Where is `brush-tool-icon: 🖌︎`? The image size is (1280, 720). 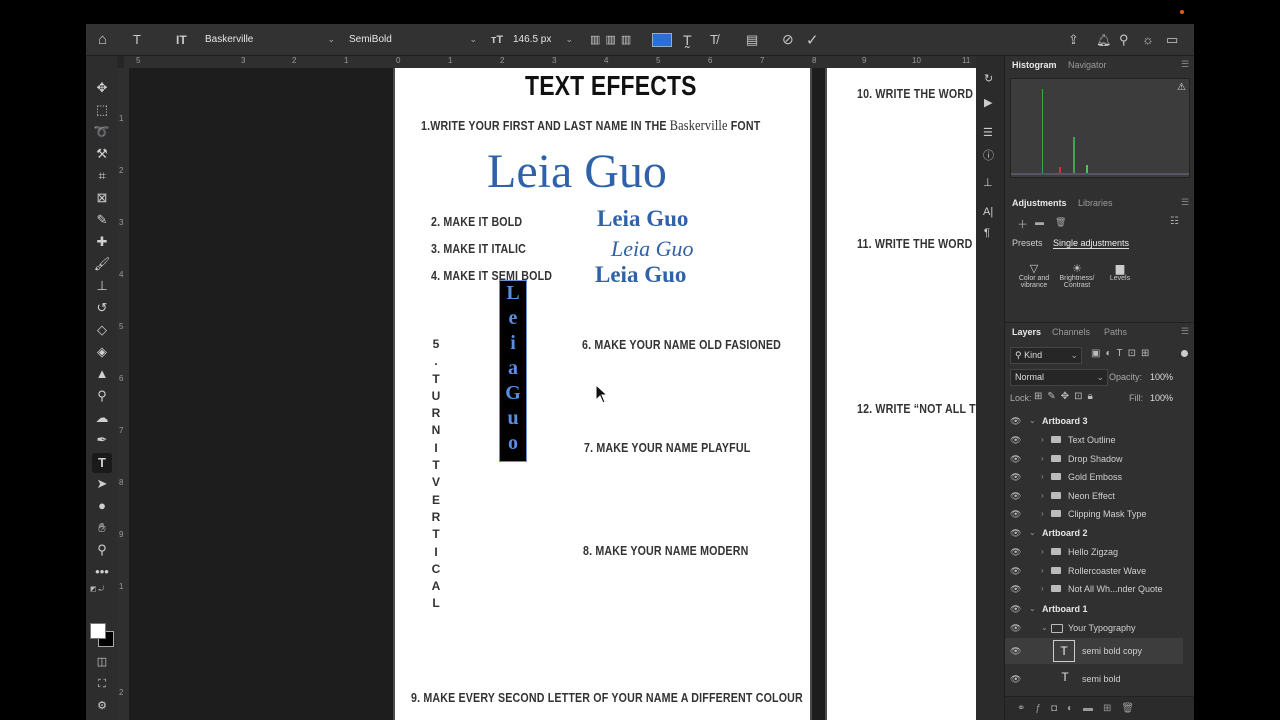
brush-tool-icon: 🖌︎ is located at coordinates (102, 264).